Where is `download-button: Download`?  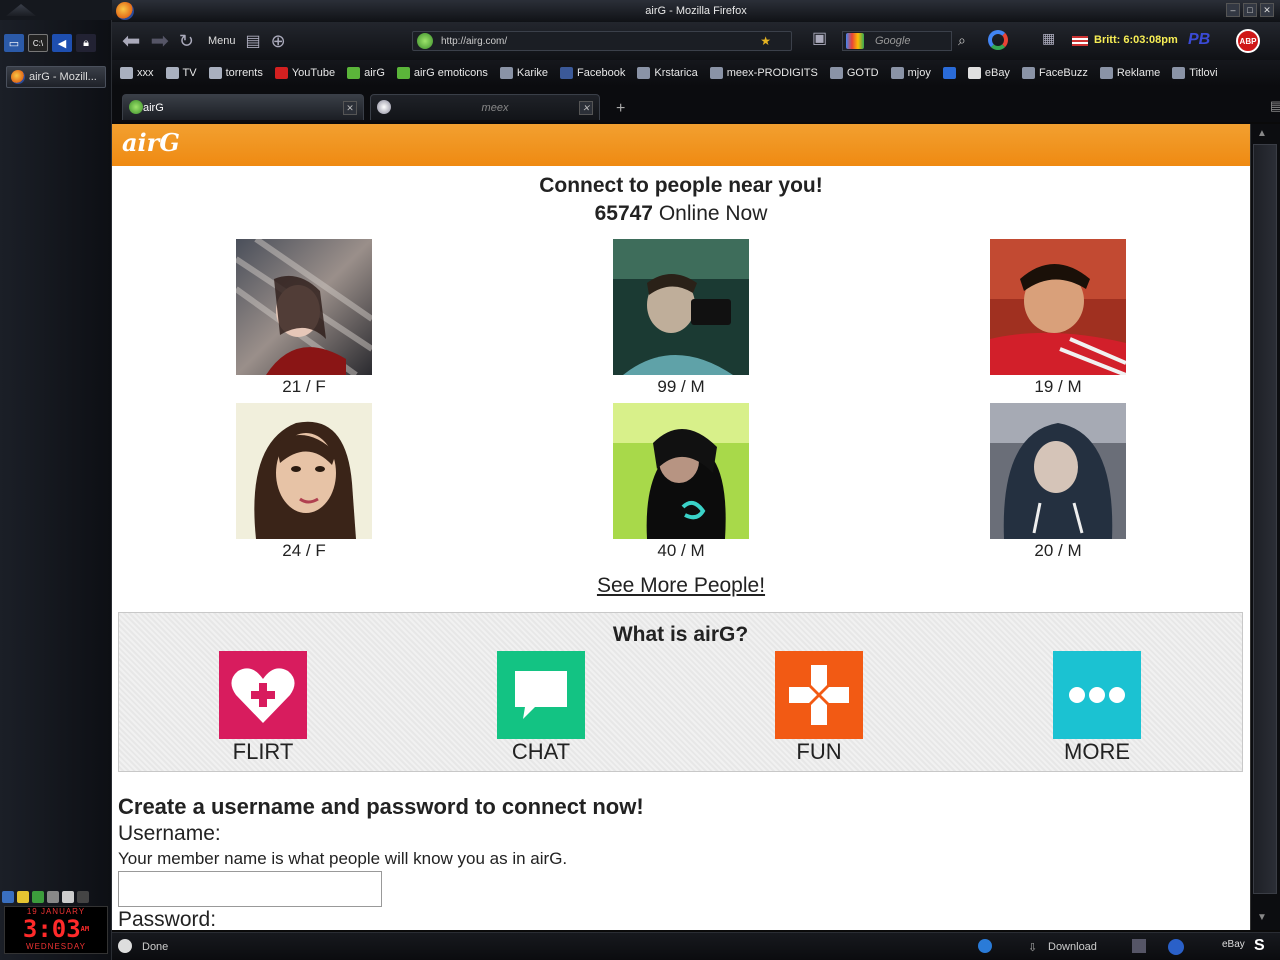
download-button: Download is located at coordinates (1072, 947).